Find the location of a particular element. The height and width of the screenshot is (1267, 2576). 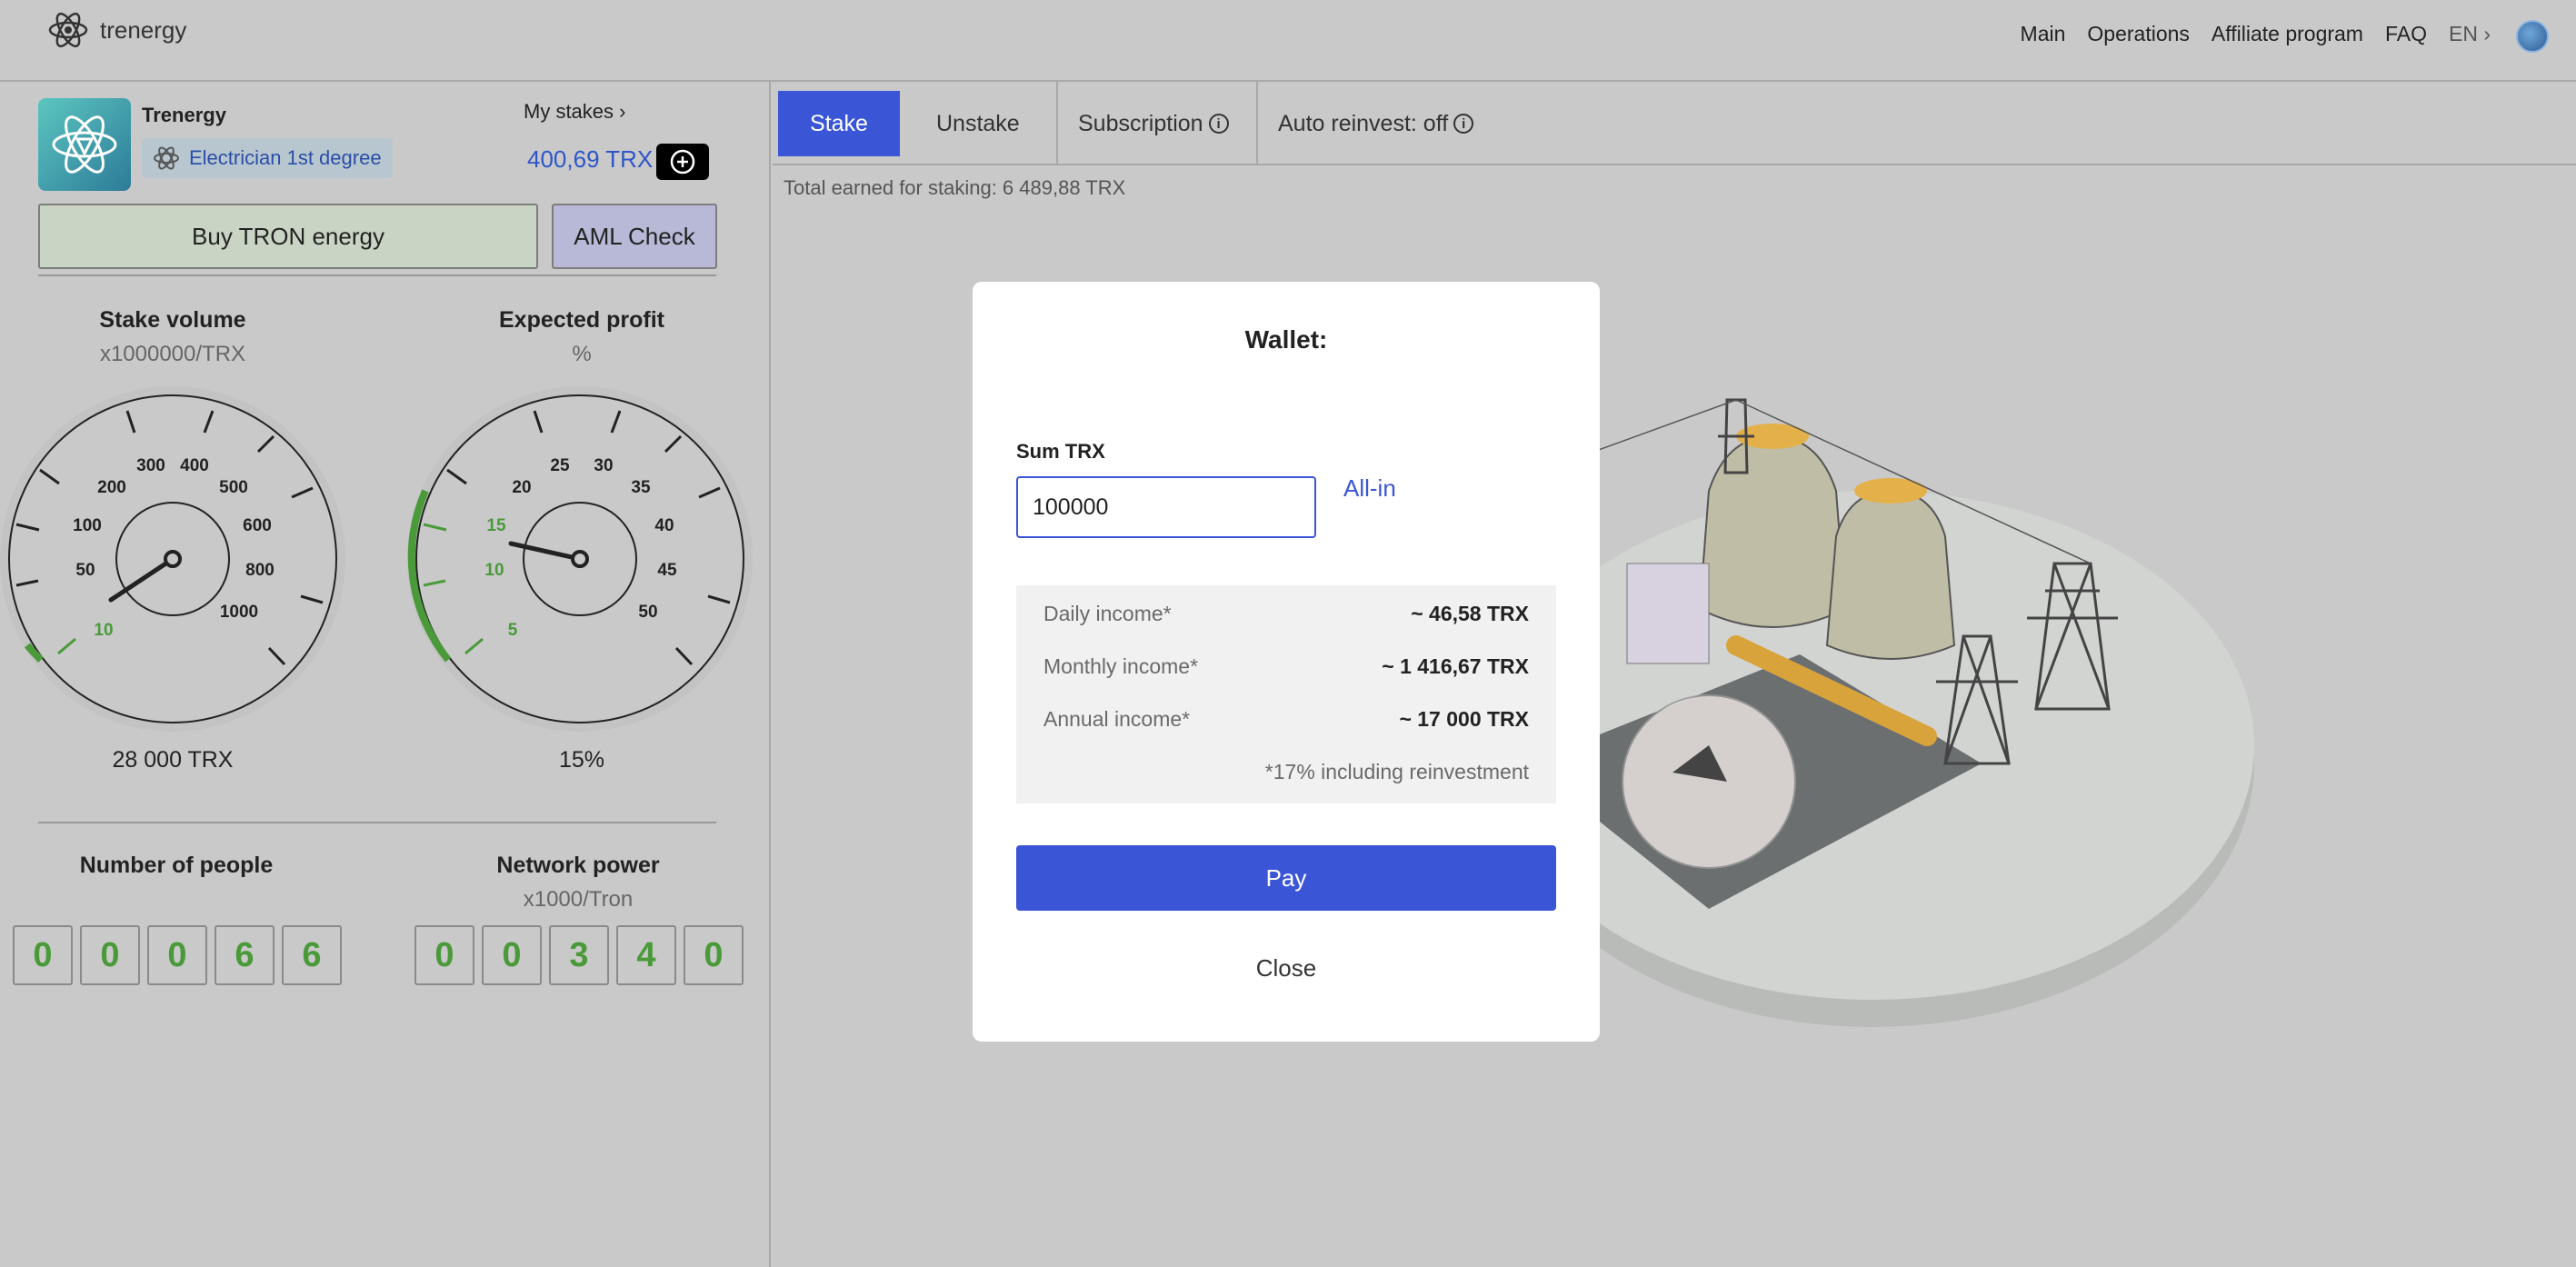

tab-divider is located at coordinates (1057, 124).